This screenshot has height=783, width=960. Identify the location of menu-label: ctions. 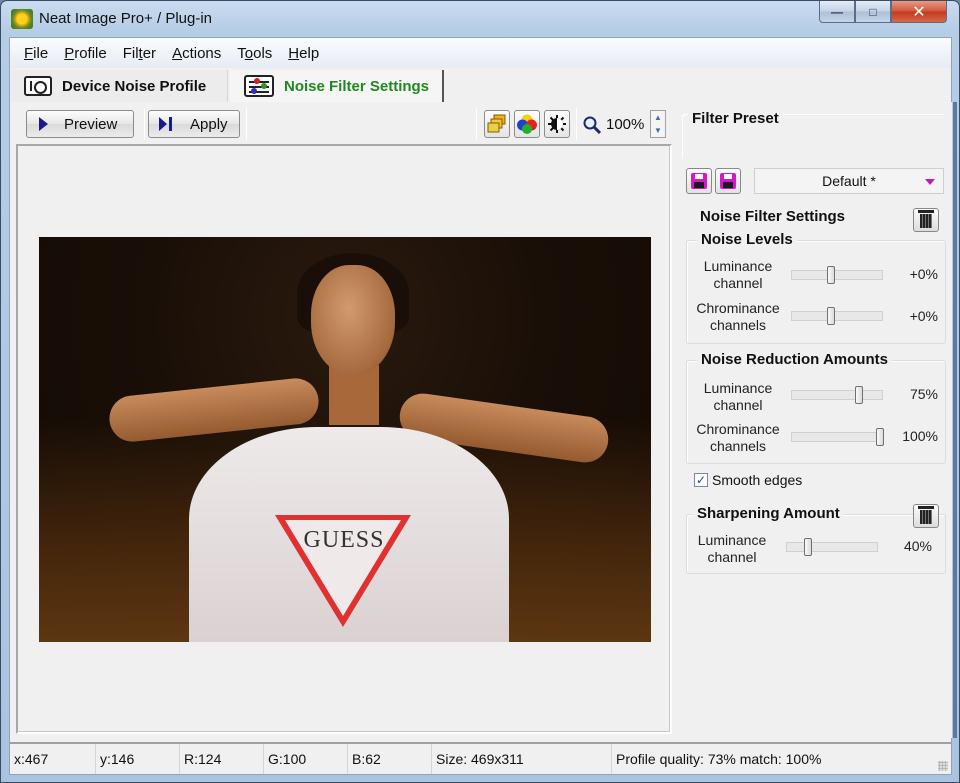
(202, 53).